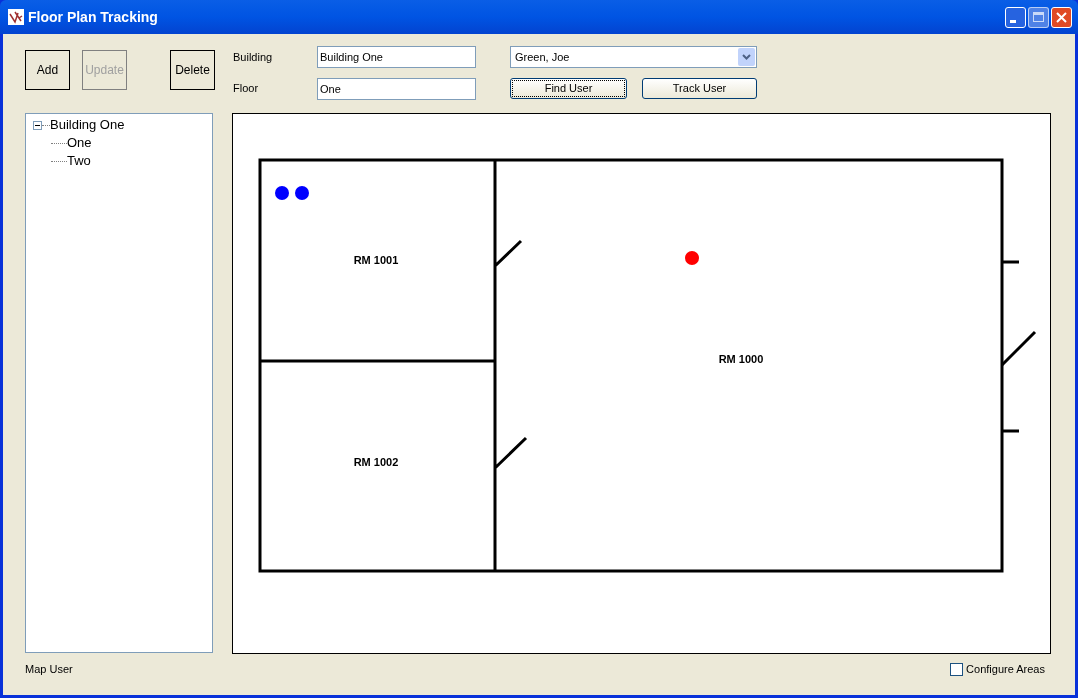 Image resolution: width=1078 pixels, height=698 pixels. Describe the element at coordinates (253, 57) in the screenshot. I see `field-label: Building` at that location.